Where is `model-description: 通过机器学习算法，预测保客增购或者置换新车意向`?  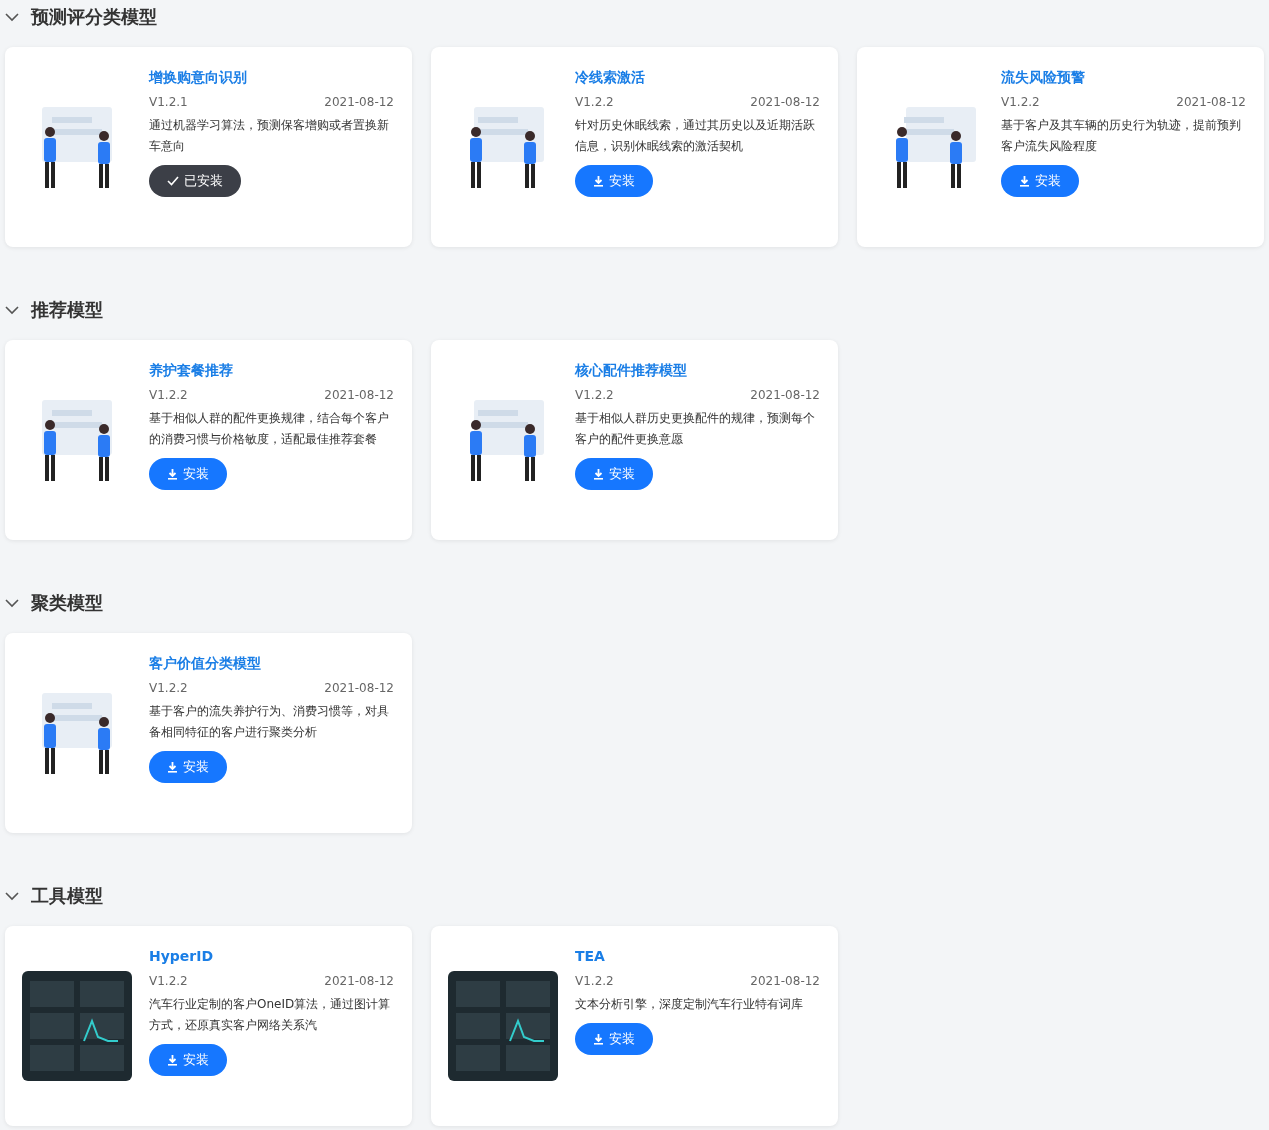 model-description: 通过机器学习算法，预测保客增购或者置换新车意向 is located at coordinates (269, 136).